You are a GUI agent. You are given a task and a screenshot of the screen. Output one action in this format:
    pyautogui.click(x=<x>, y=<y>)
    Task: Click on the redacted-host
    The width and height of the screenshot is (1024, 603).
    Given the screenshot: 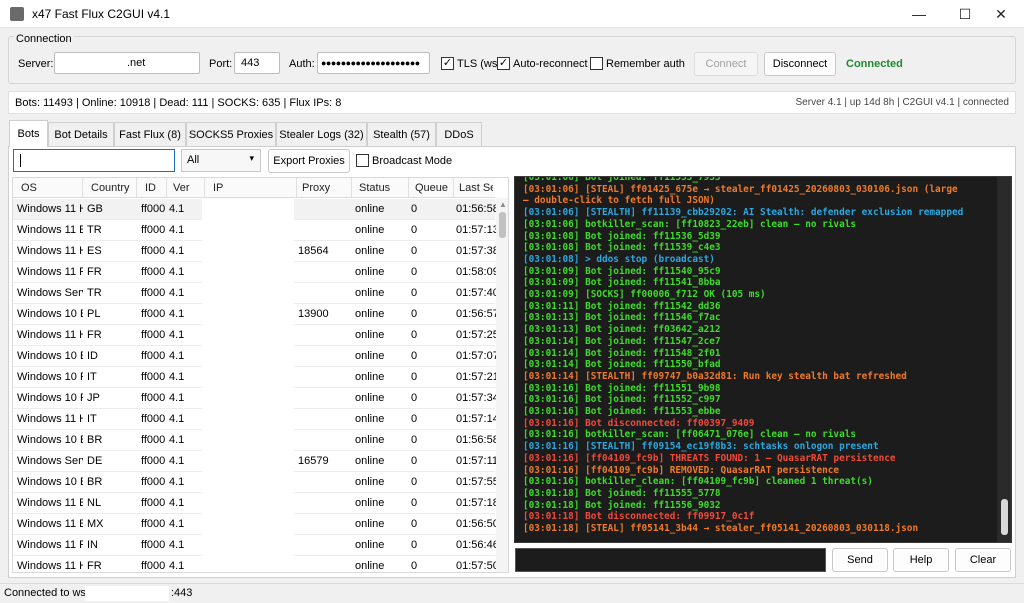 What is the action you would take?
    pyautogui.click(x=127, y=593)
    